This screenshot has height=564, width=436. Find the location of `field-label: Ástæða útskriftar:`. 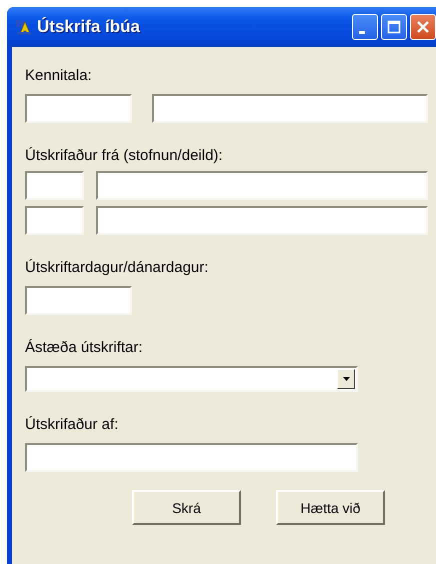

field-label: Ástæða útskriftar: is located at coordinates (84, 348).